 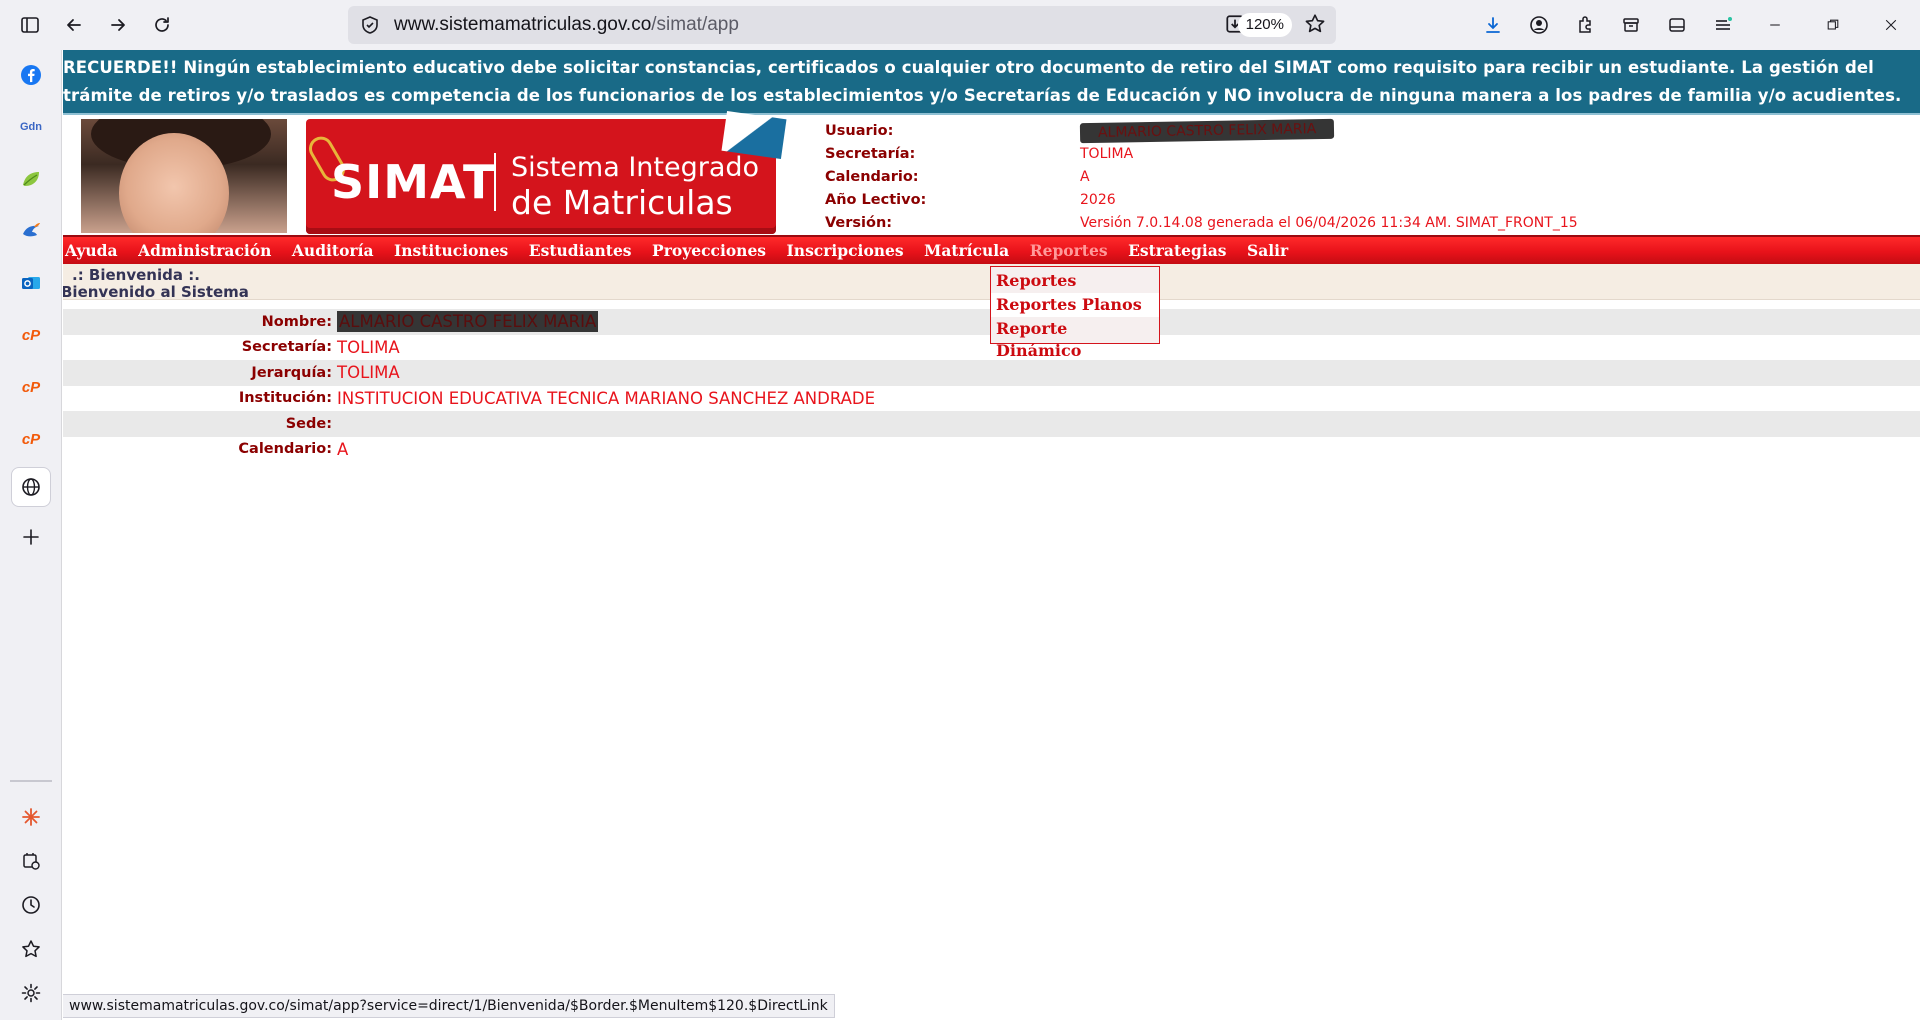 I want to click on info-row-calendario: Calendario: A, so click(x=1201, y=176).